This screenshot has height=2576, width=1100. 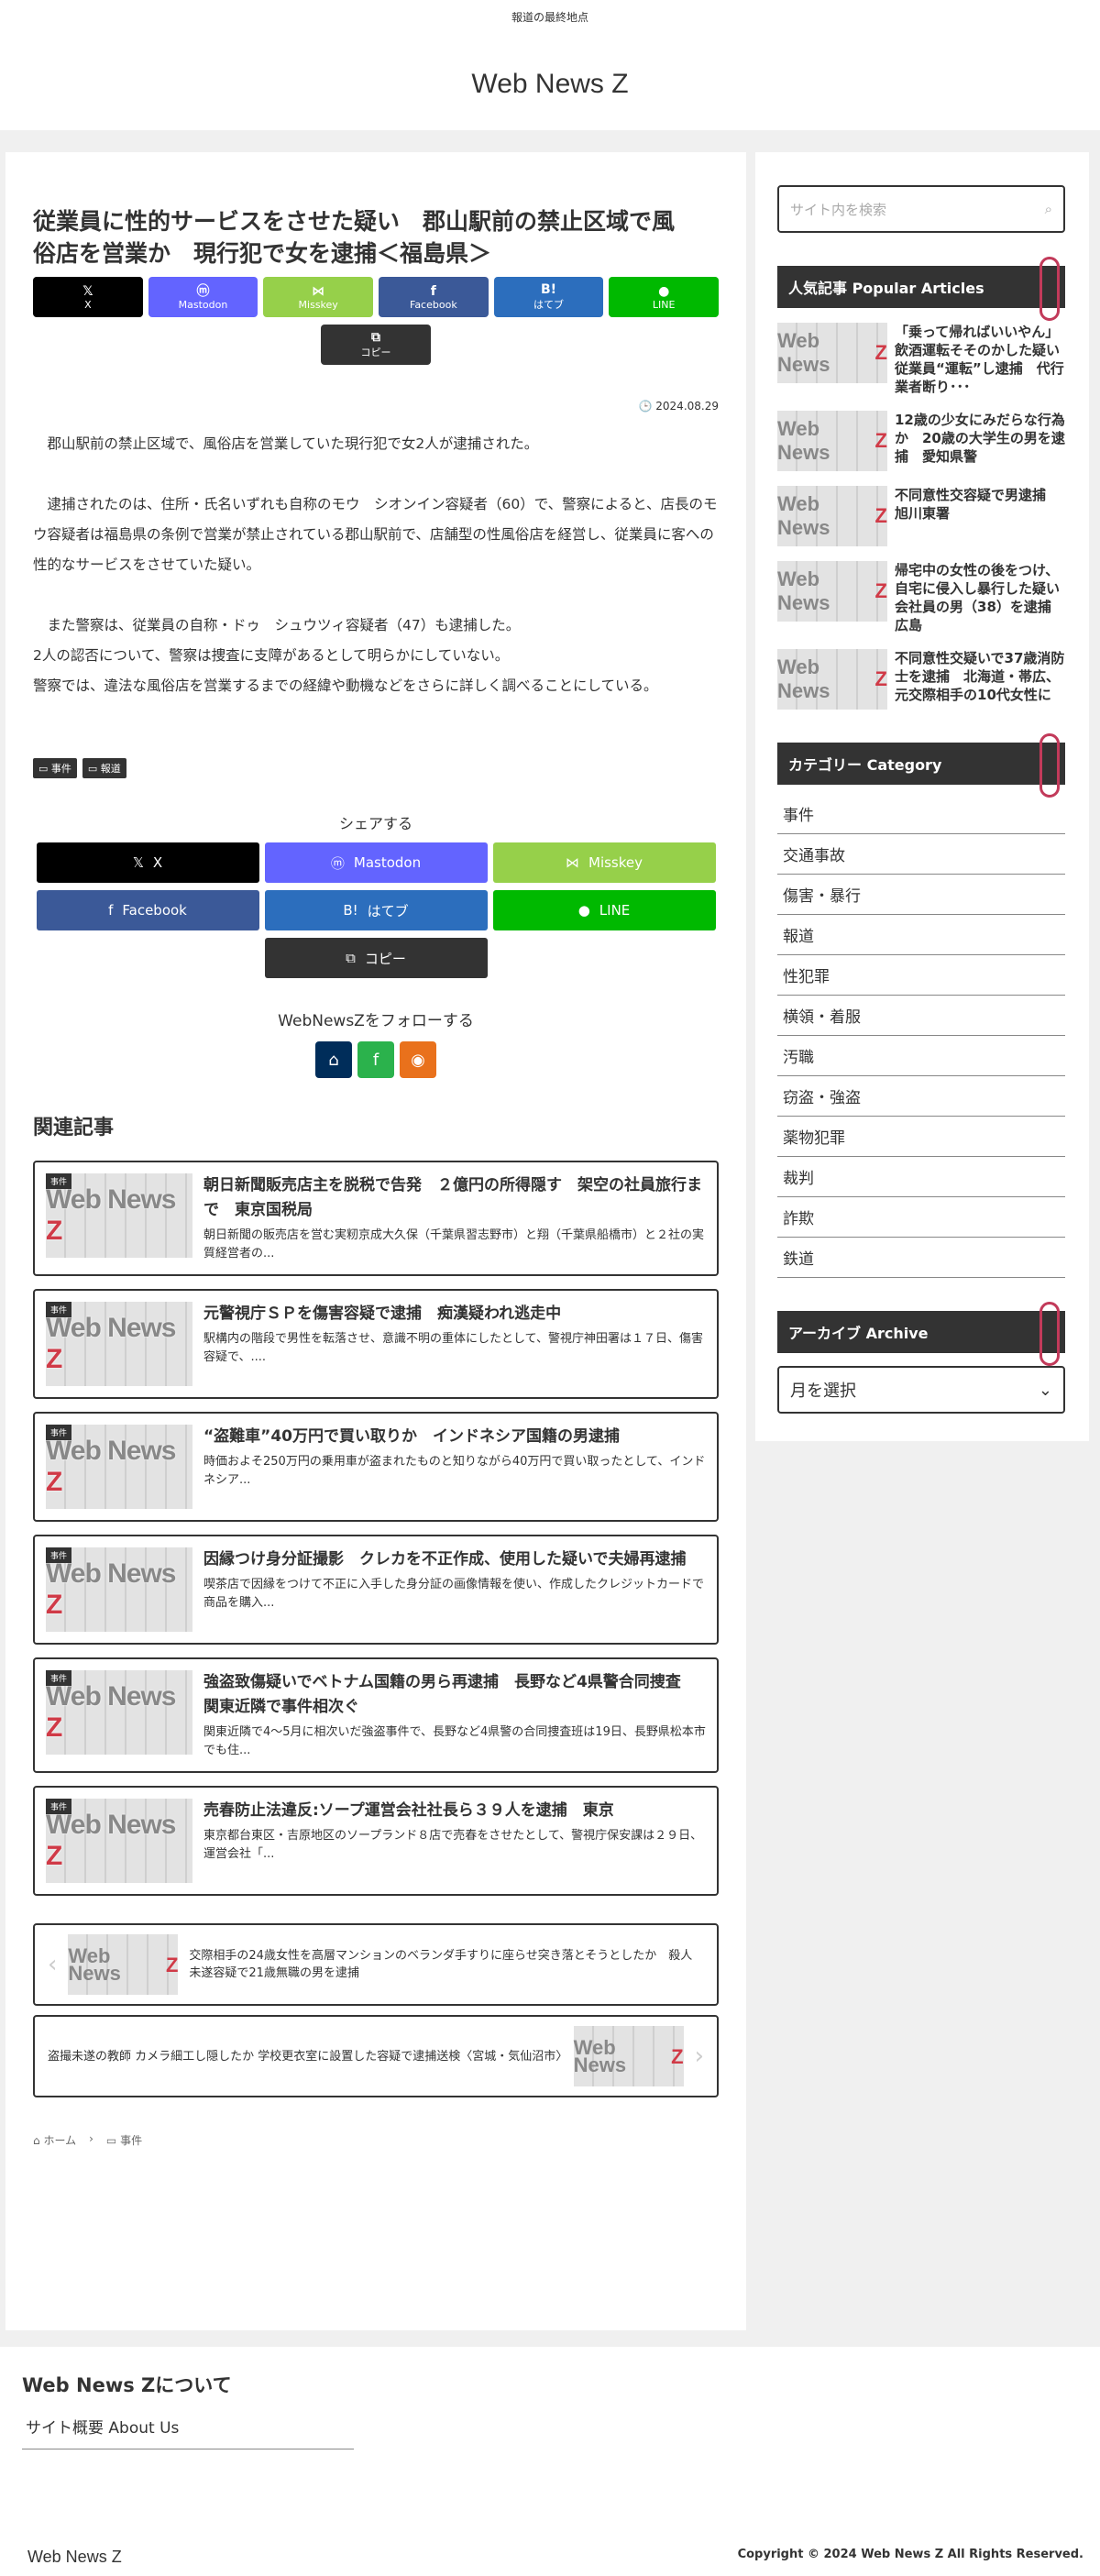 I want to click on category-item: 鉄道, so click(x=921, y=1258).